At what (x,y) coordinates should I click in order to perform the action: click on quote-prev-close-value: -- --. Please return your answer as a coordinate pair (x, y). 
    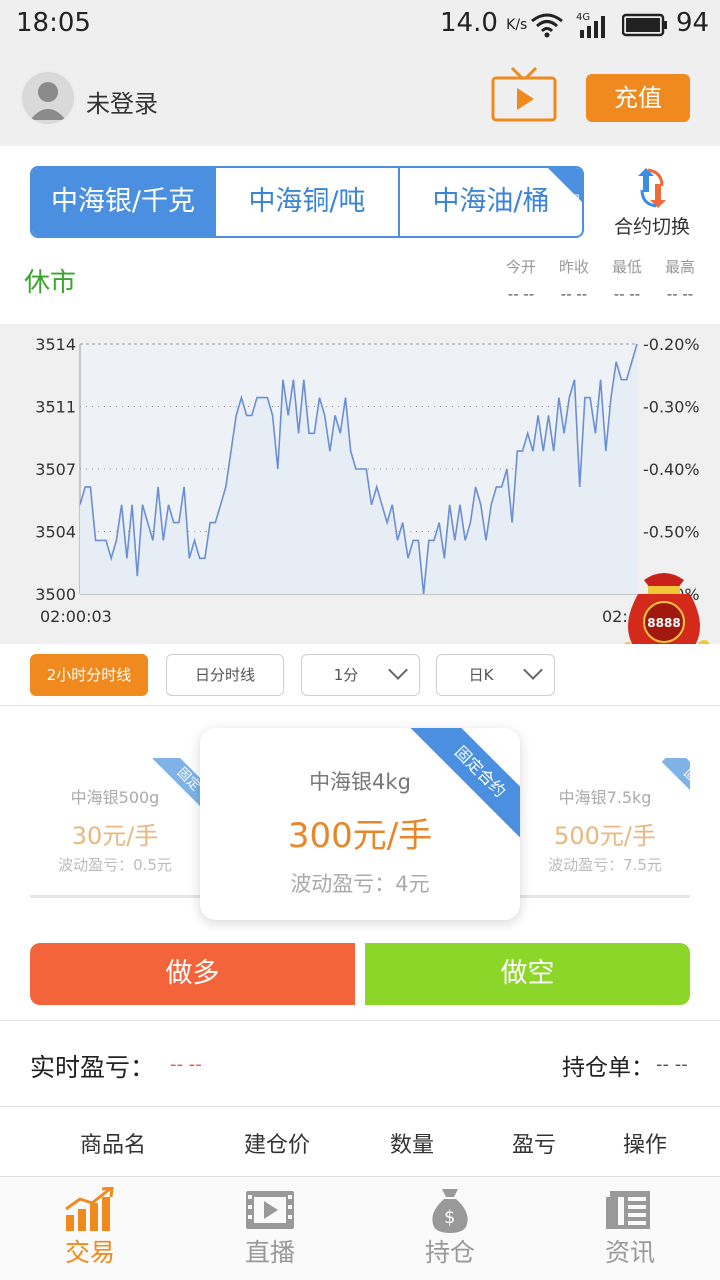
    Looking at the image, I should click on (574, 294).